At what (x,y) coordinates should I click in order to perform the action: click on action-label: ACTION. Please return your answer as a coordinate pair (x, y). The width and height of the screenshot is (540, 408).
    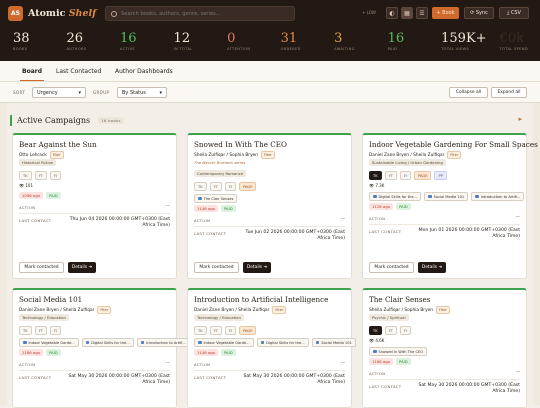
    Looking at the image, I should click on (27, 364).